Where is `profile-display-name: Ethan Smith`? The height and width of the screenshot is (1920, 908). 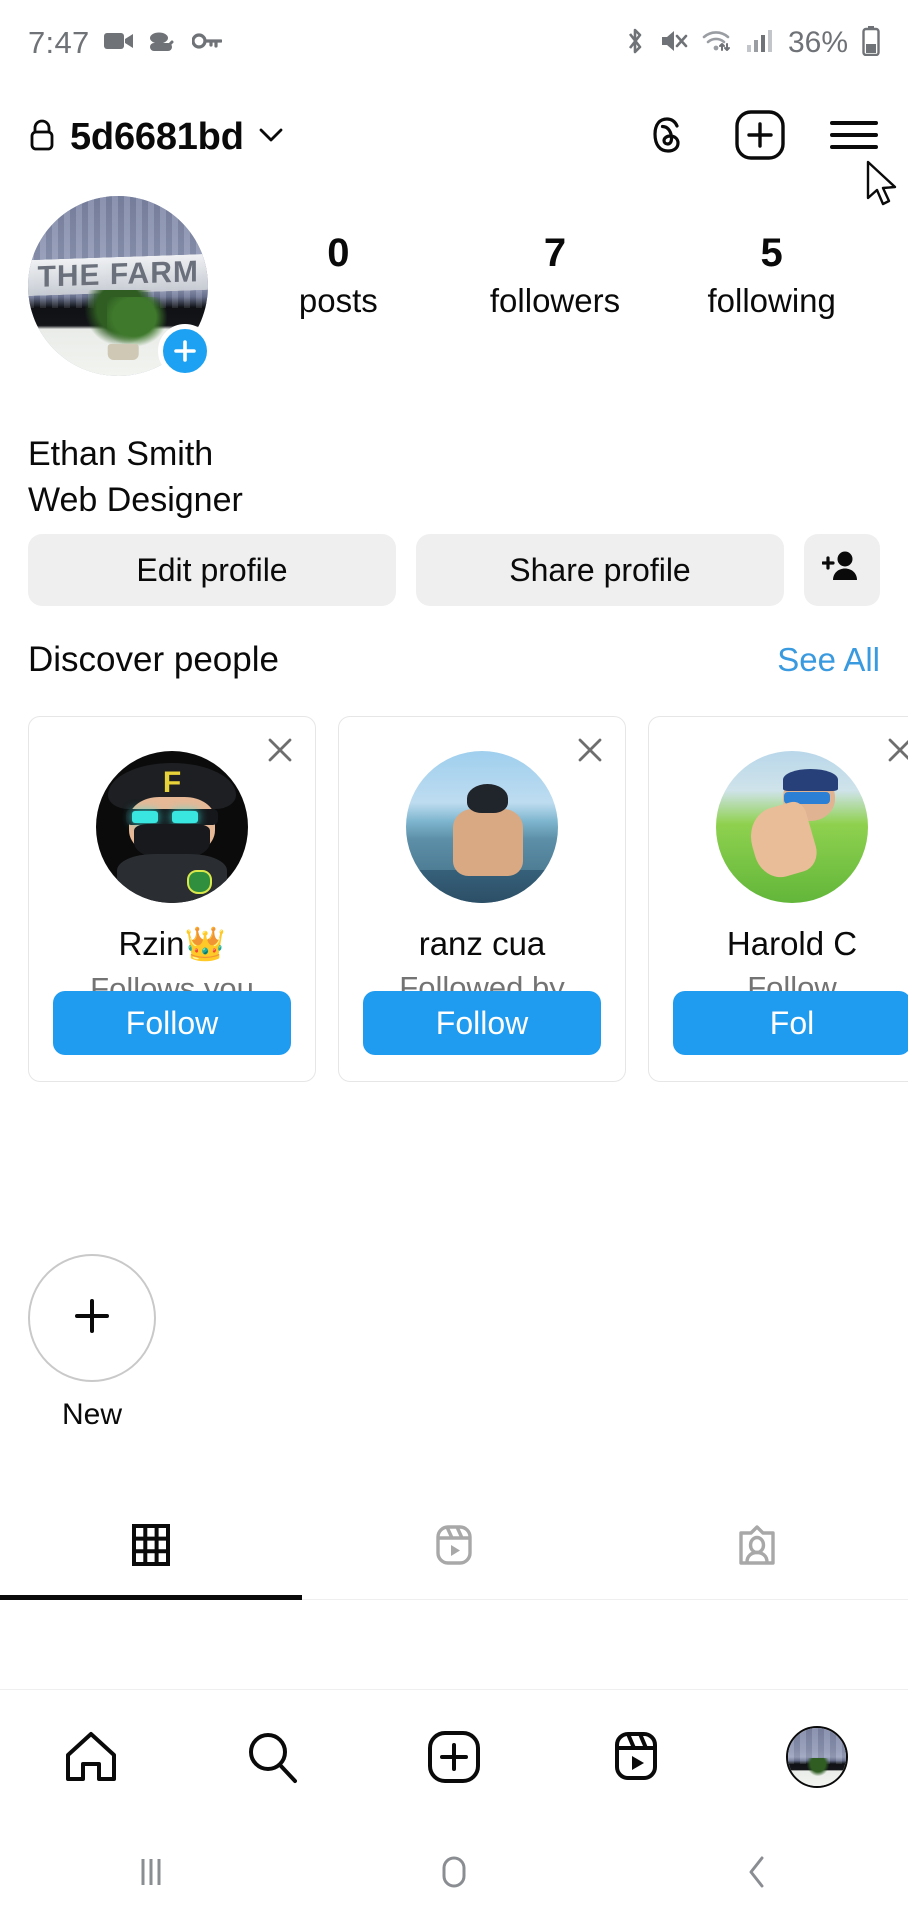 profile-display-name: Ethan Smith is located at coordinates (121, 454).